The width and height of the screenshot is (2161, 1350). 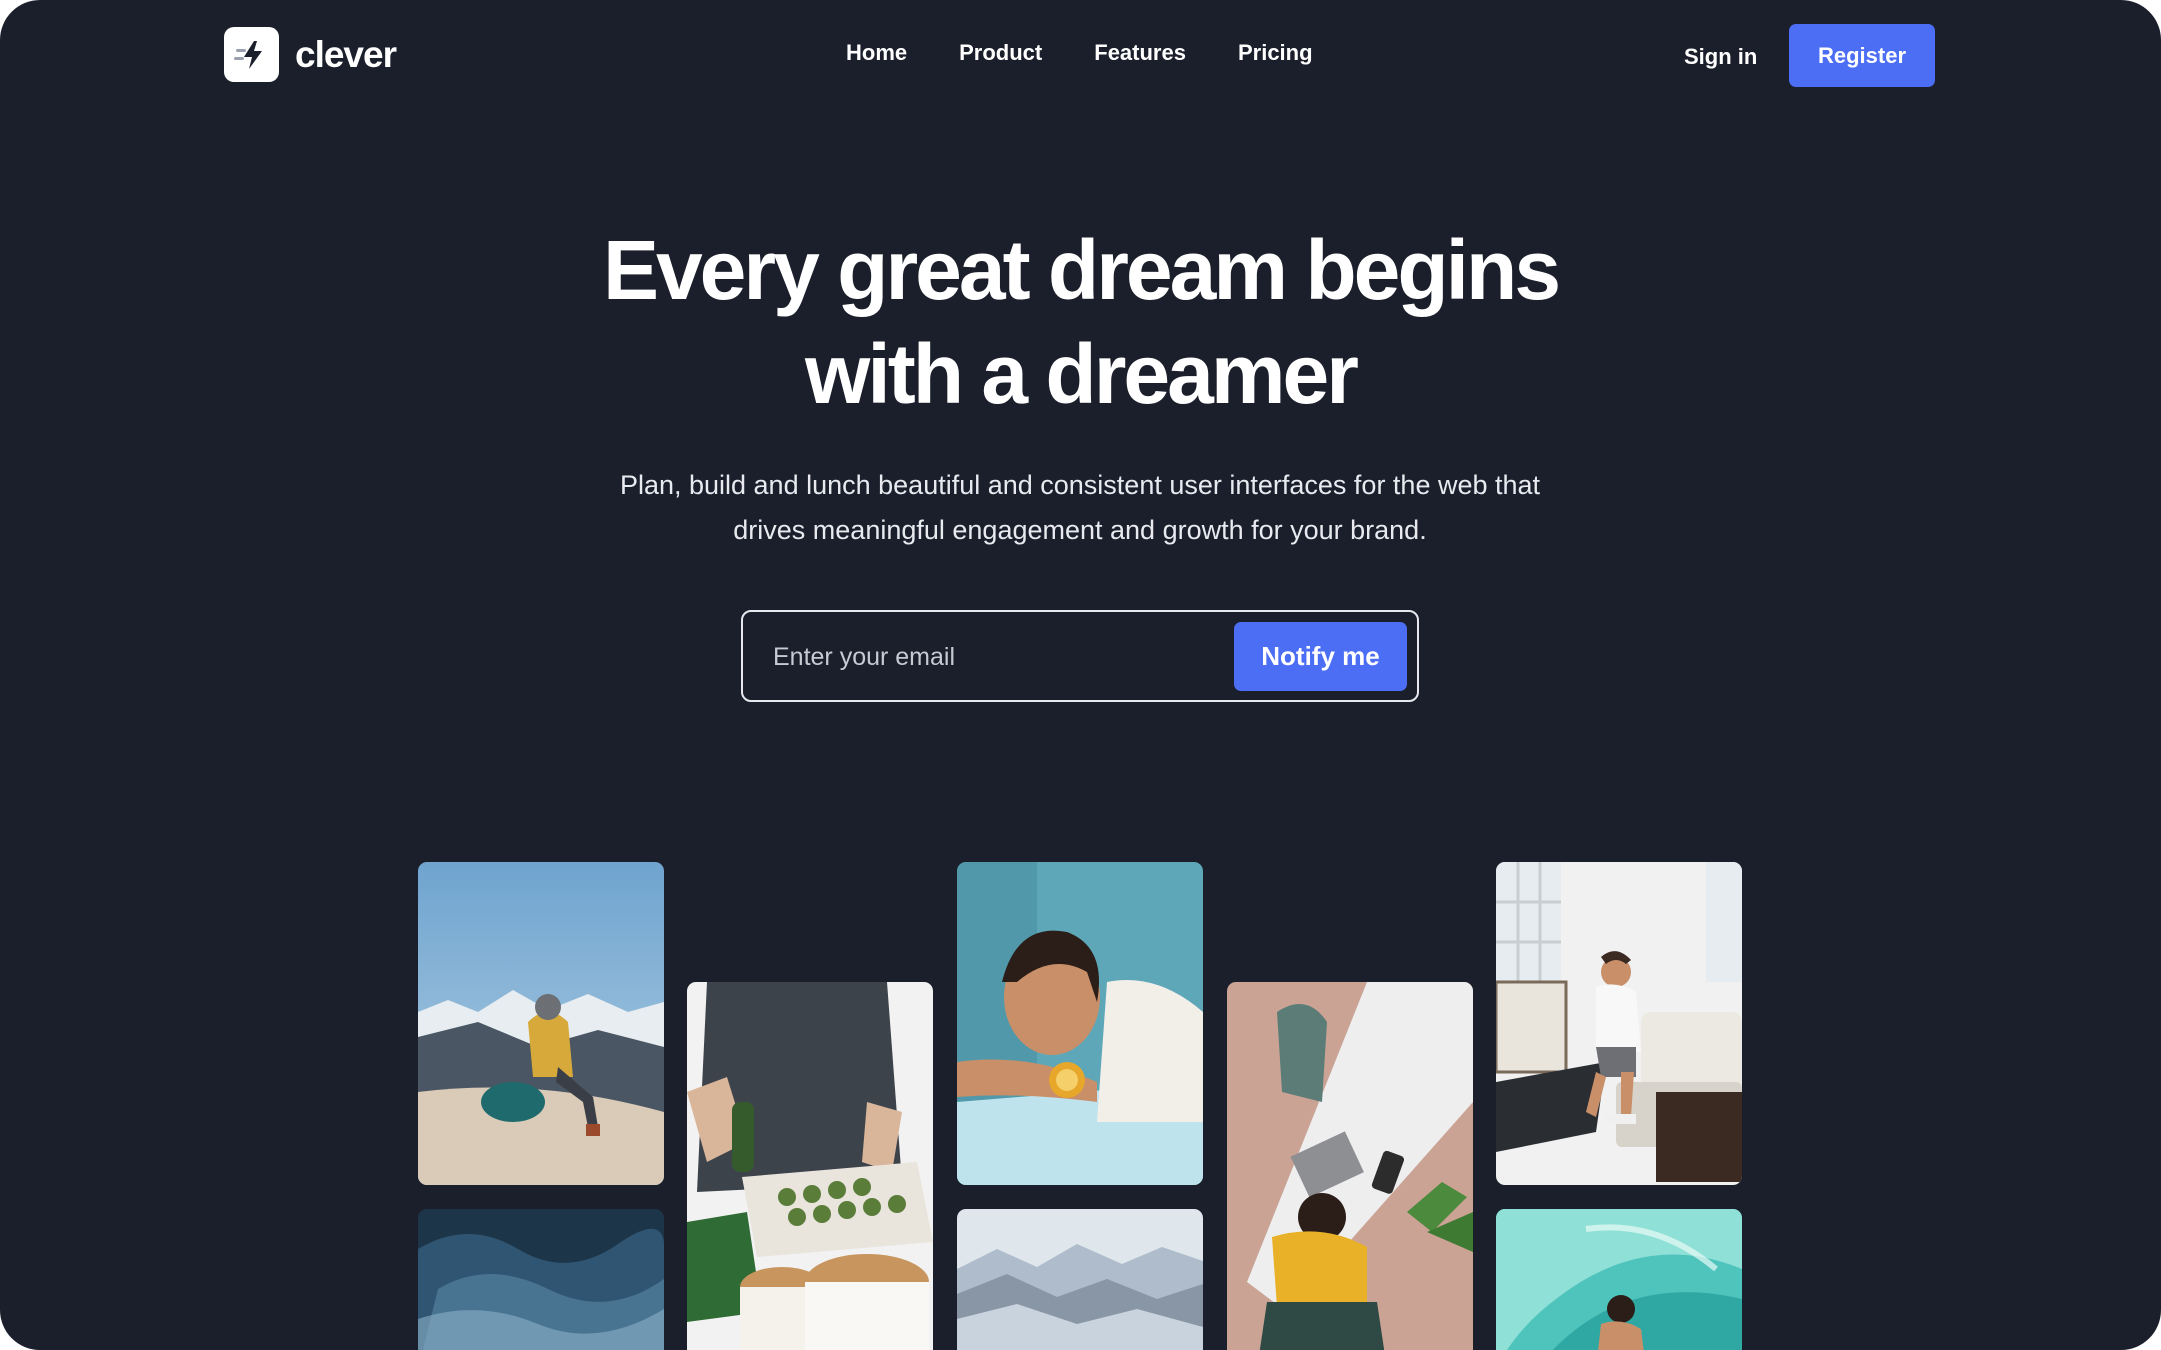 I want to click on headline-line-2: with a dreamer, so click(x=1082, y=374).